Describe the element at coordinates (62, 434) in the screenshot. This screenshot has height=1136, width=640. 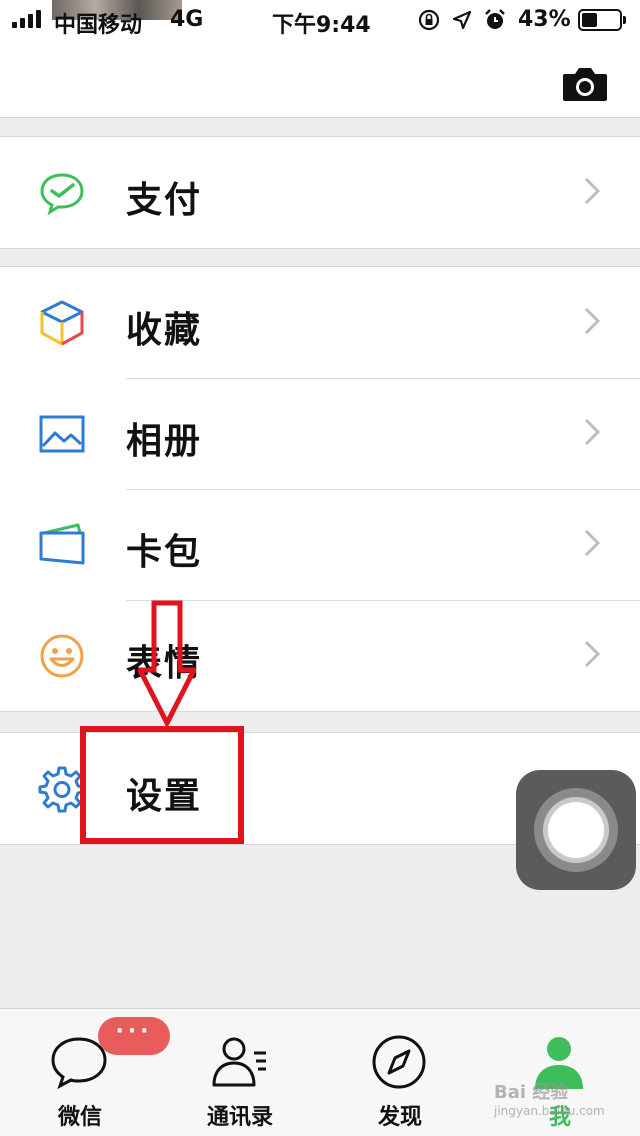
I see `album-icon` at that location.